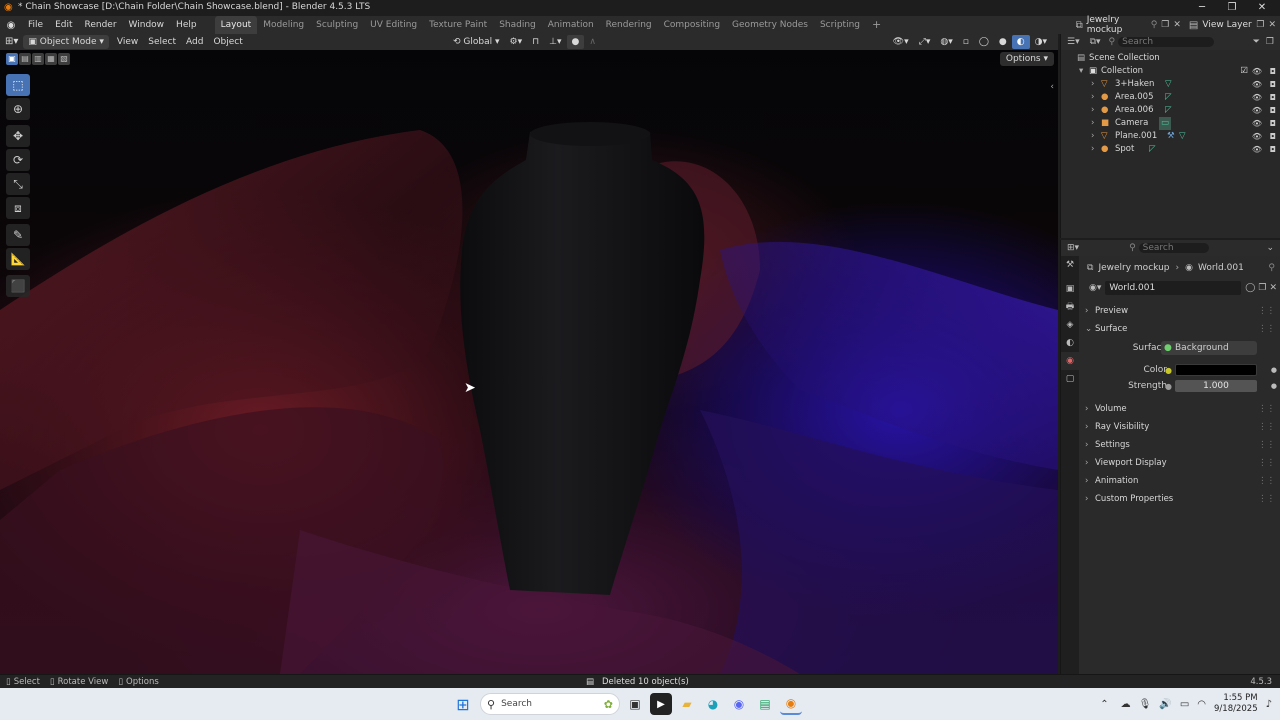 This screenshot has height=720, width=1280. What do you see at coordinates (18, 160) in the screenshot?
I see `rotate-tool-icon: ⟳` at bounding box center [18, 160].